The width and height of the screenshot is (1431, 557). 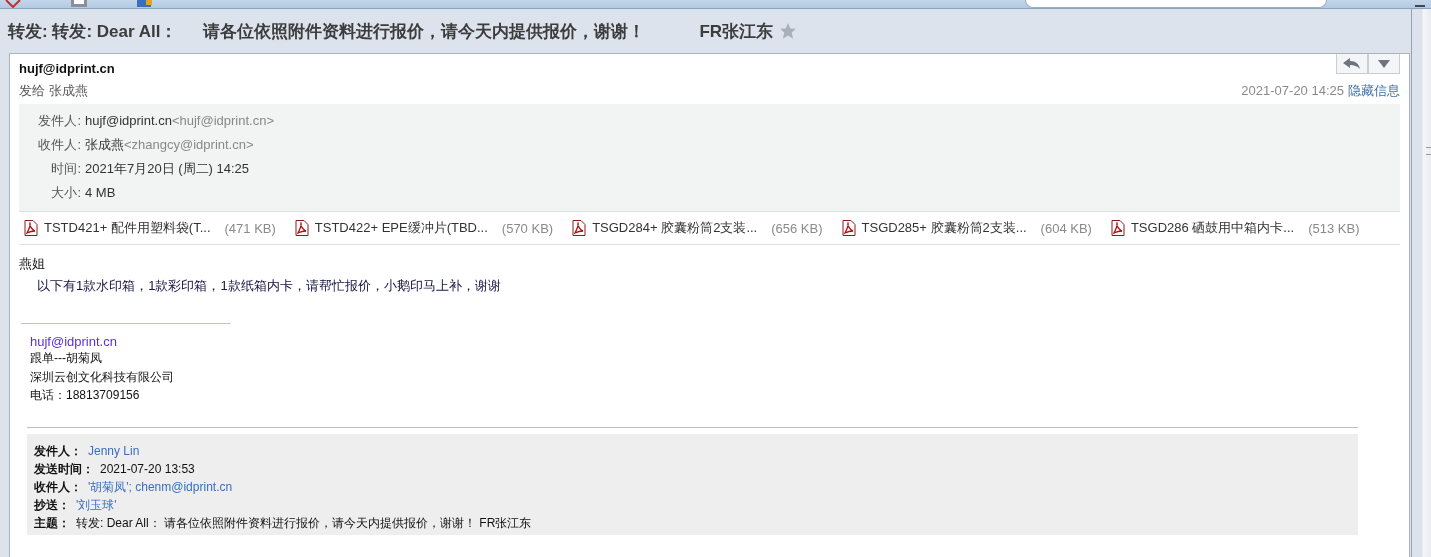 What do you see at coordinates (797, 228) in the screenshot?
I see `attachment-size: (656 KB)` at bounding box center [797, 228].